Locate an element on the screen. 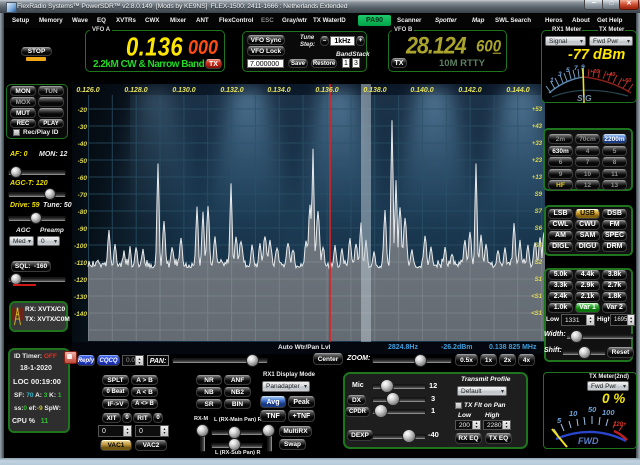  svg-text: -90 is located at coordinates (83, 229).